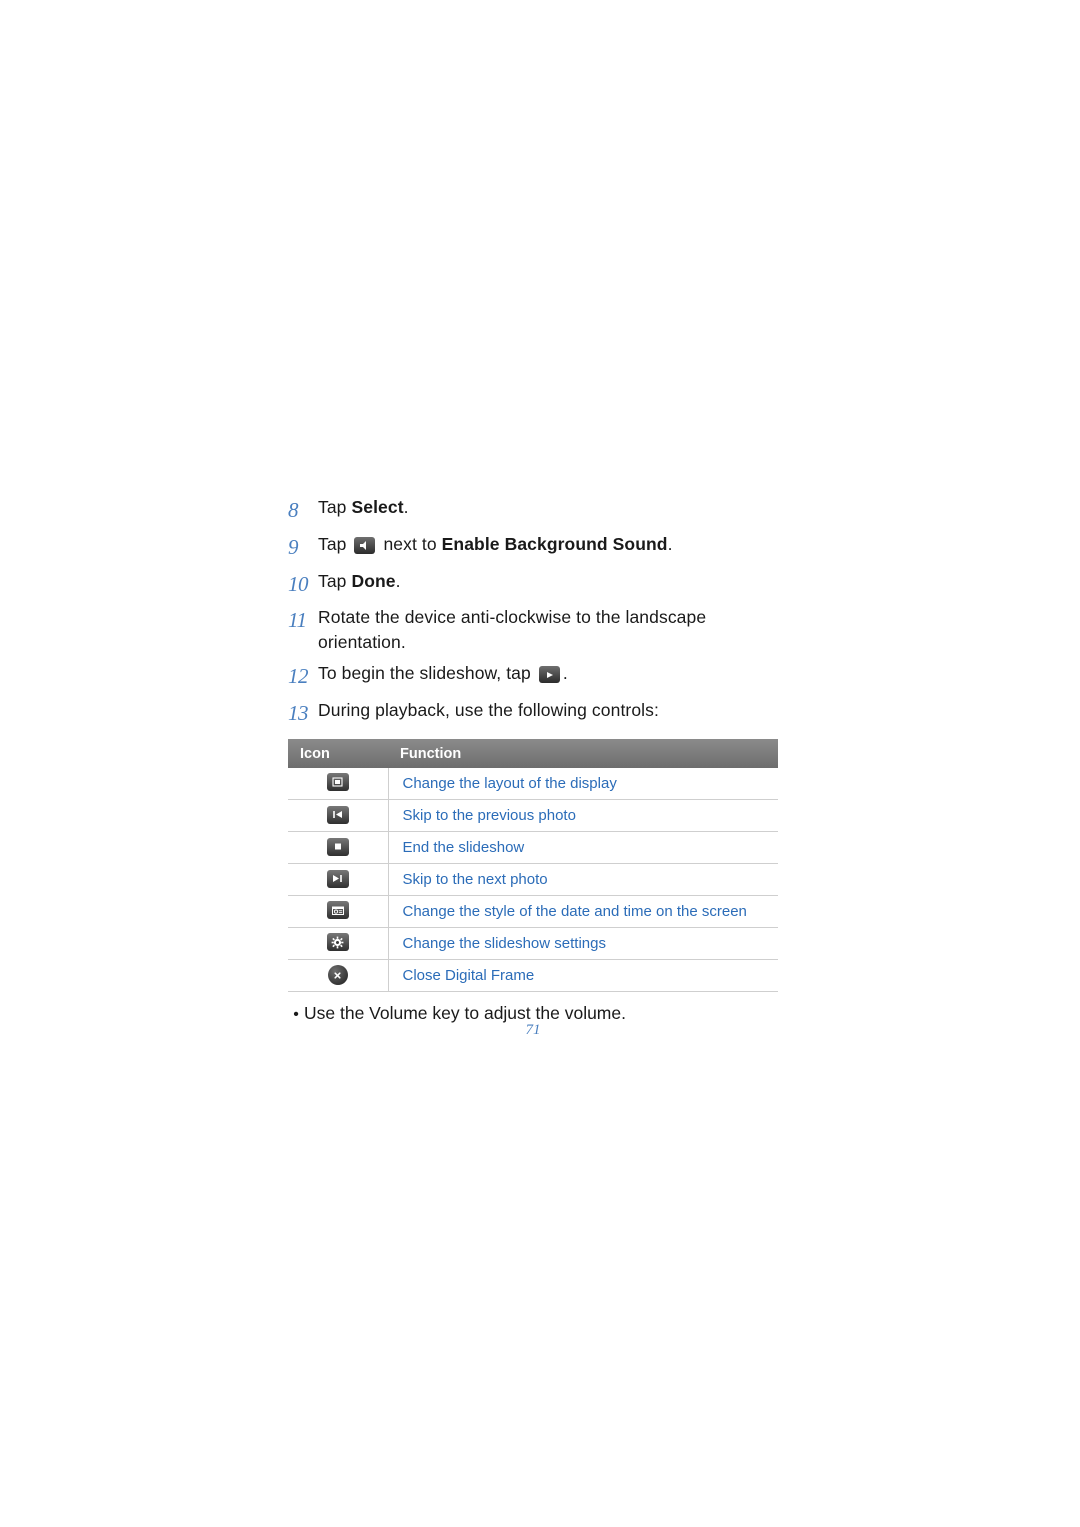 This screenshot has width=1080, height=1527. Describe the element at coordinates (538, 584) in the screenshot. I see `step-10: 10 Tap Done.` at that location.